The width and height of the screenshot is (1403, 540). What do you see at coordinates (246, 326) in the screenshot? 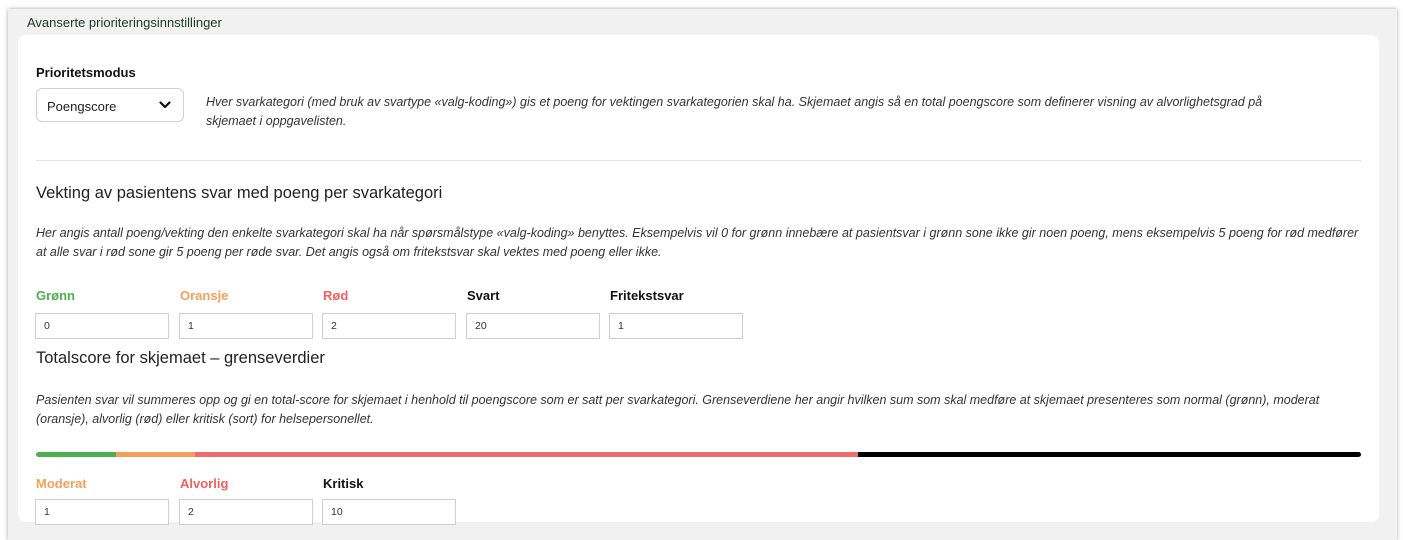
I see `weight-input-orange` at bounding box center [246, 326].